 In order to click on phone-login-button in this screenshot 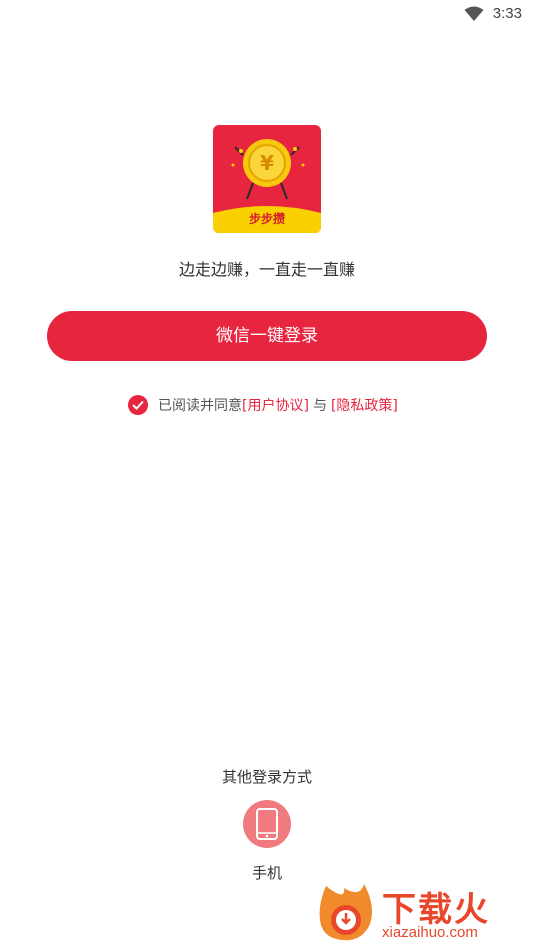, I will do `click(267, 824)`.